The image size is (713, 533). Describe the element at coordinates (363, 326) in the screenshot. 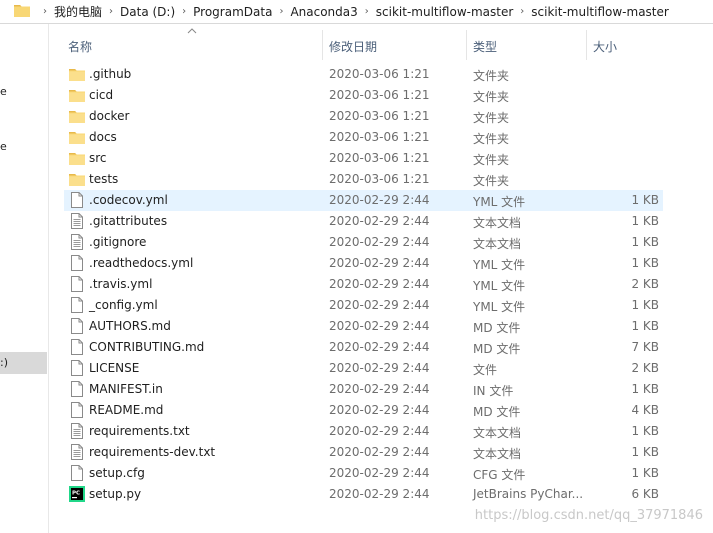

I see `file-row: AUTHORS.md 2020-02-29 2:44 MD 文件 1 KB` at that location.